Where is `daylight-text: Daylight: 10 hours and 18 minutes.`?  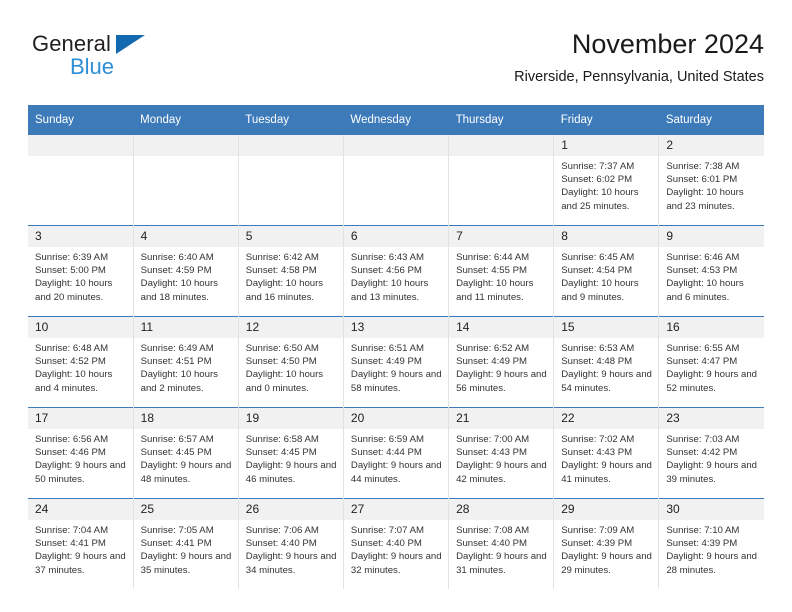 daylight-text: Daylight: 10 hours and 18 minutes. is located at coordinates (179, 290).